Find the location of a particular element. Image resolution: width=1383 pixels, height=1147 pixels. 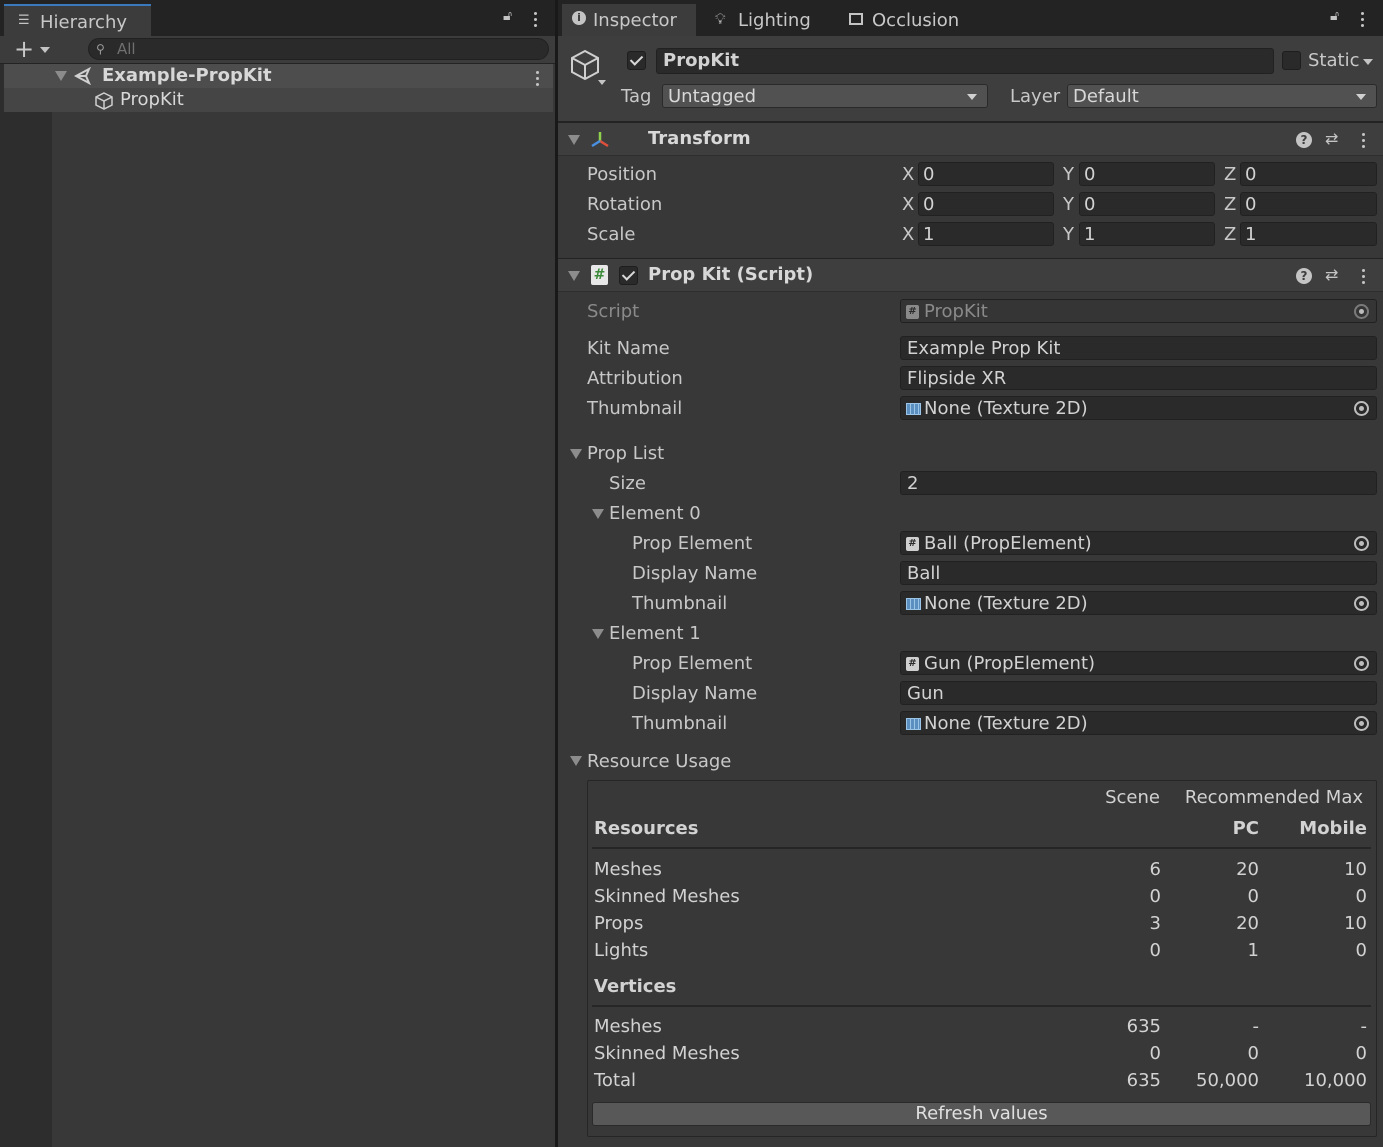

component-enabled-checkbox is located at coordinates (628, 275).